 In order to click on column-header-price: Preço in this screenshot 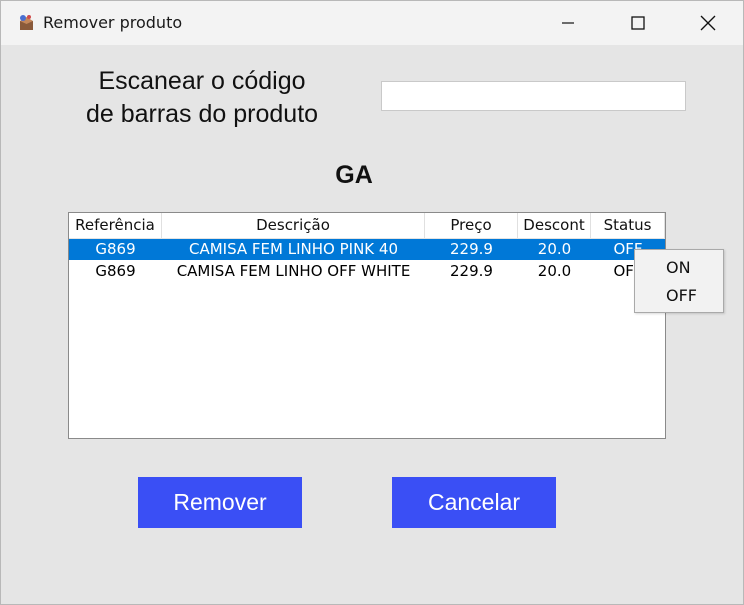, I will do `click(471, 225)`.